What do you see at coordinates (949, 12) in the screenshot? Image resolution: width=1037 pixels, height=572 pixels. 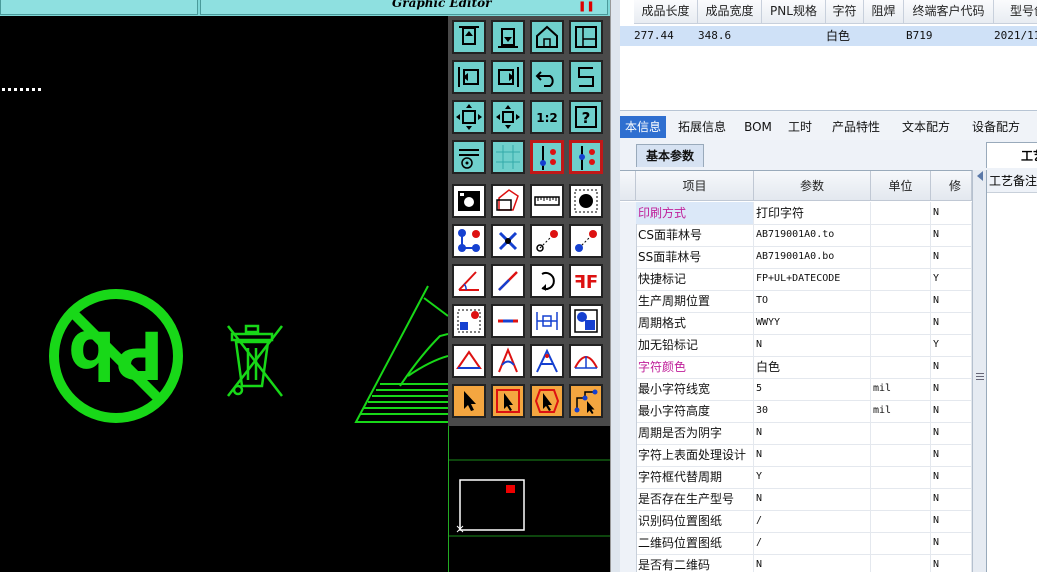 I see `table-header: 终端客户代码` at bounding box center [949, 12].